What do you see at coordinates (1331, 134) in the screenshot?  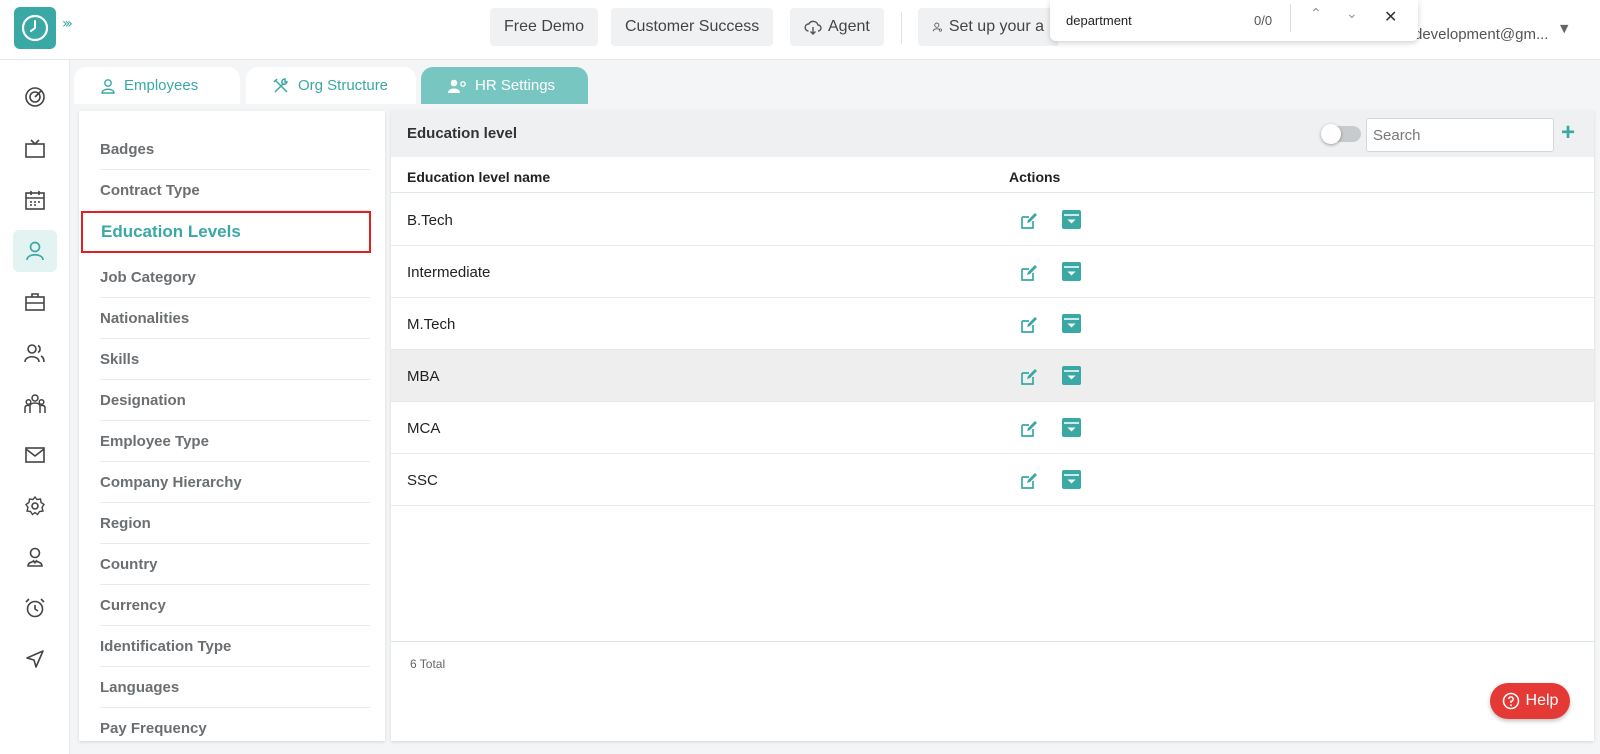 I see `toggle-knob` at bounding box center [1331, 134].